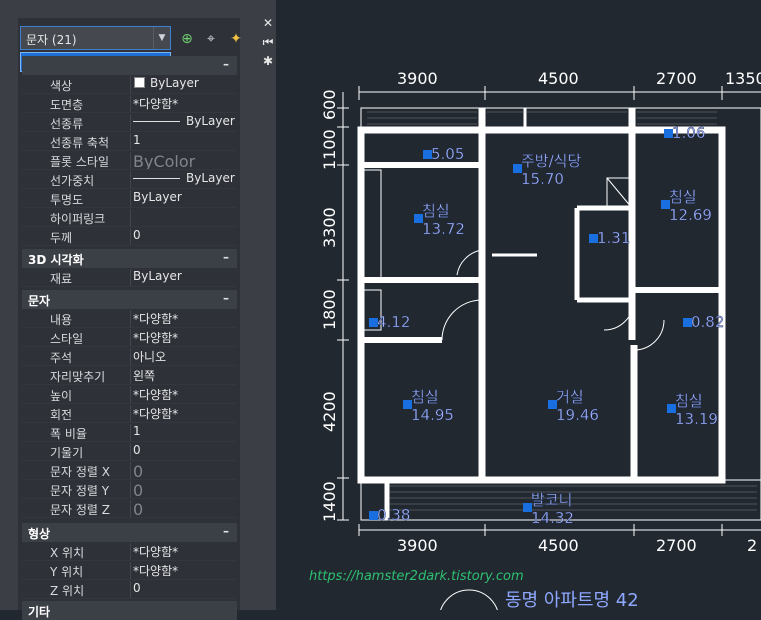 Image resolution: width=761 pixels, height=620 pixels. I want to click on chevron-down-icon: ▼, so click(161, 38).